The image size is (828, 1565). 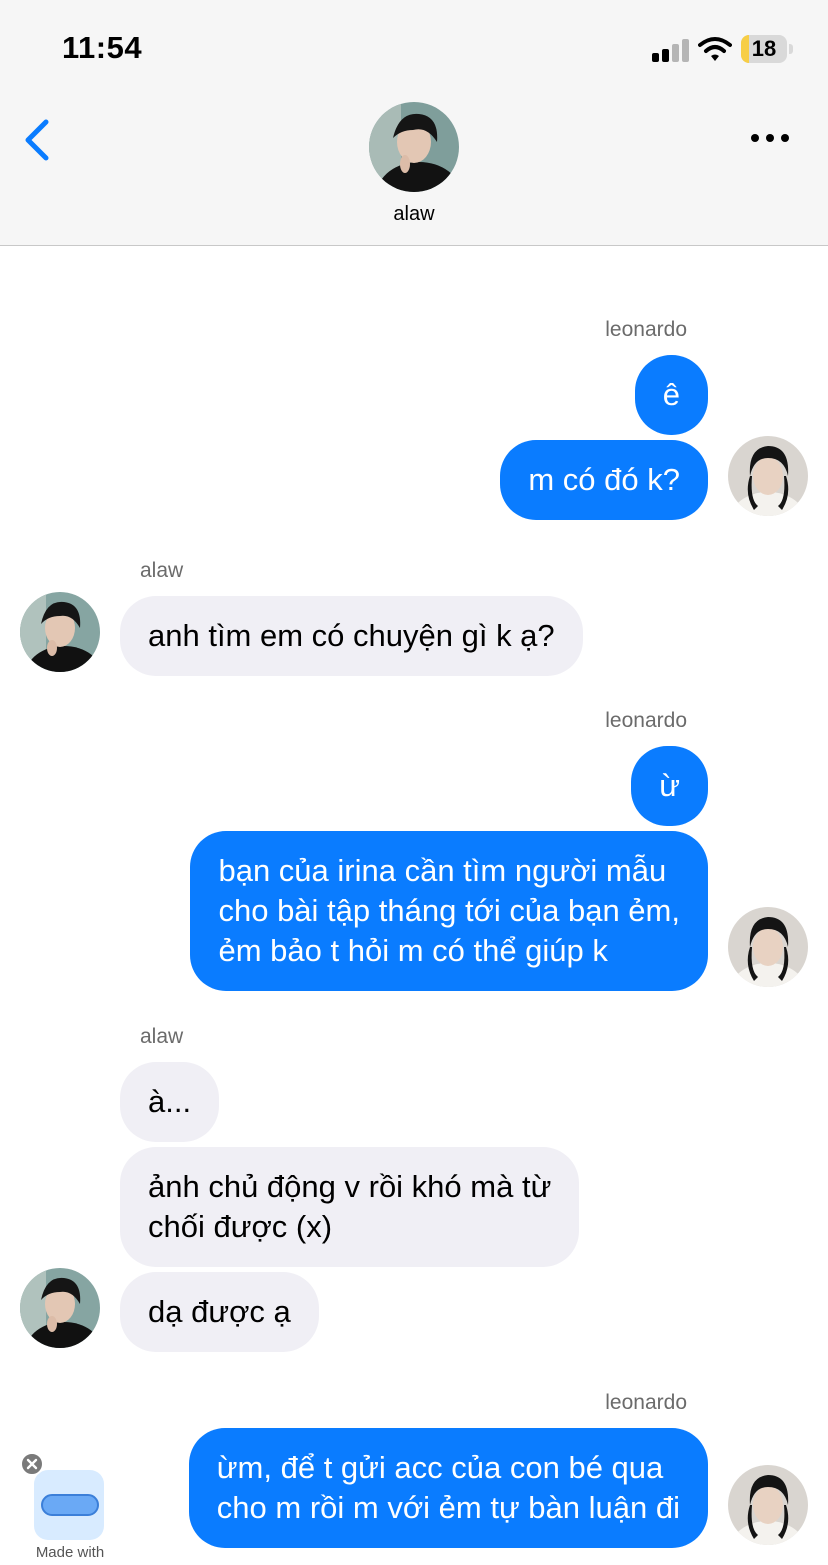 What do you see at coordinates (351, 636) in the screenshot?
I see `message-bubble: anh tìm em có chuyện gì k ạ?` at bounding box center [351, 636].